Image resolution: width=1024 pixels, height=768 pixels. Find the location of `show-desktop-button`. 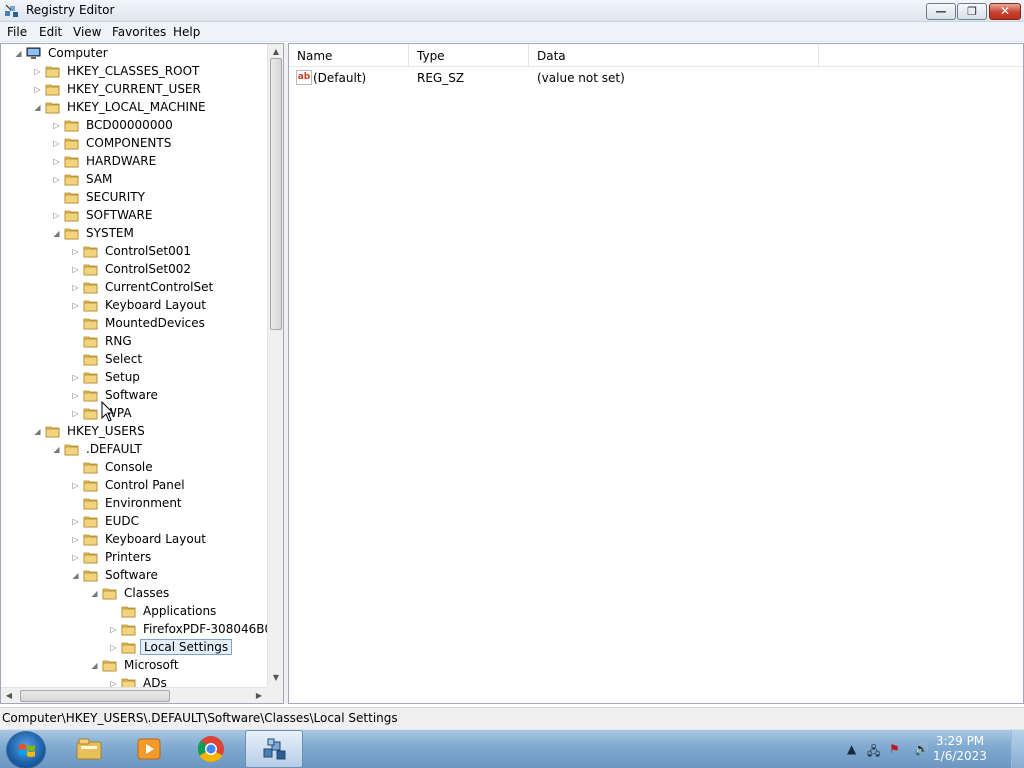

show-desktop-button is located at coordinates (1017, 749).